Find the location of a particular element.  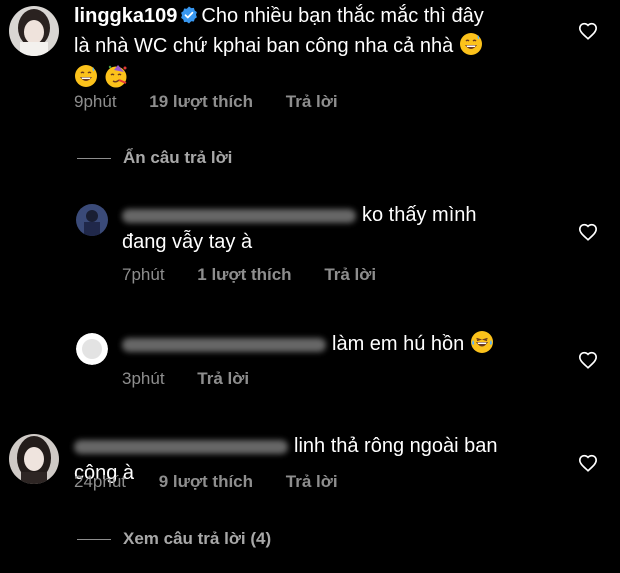

comment-meta: 7phút 1 lượt thích Trả lời is located at coordinates (263, 275).